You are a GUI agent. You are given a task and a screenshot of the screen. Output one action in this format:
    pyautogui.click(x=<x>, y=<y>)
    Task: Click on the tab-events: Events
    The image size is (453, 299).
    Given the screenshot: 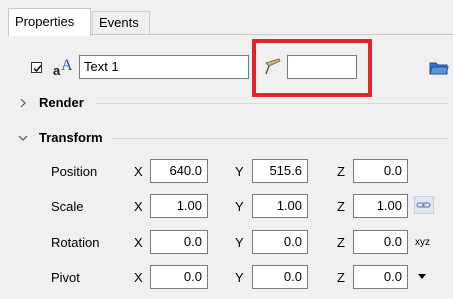 What is the action you would take?
    pyautogui.click(x=121, y=23)
    